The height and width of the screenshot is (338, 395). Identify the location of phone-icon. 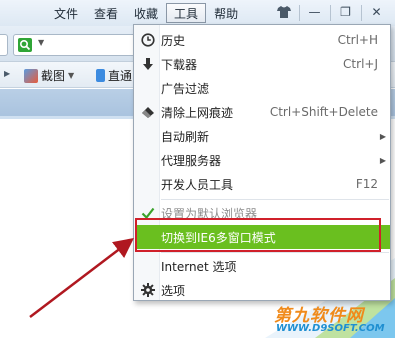
(100, 75).